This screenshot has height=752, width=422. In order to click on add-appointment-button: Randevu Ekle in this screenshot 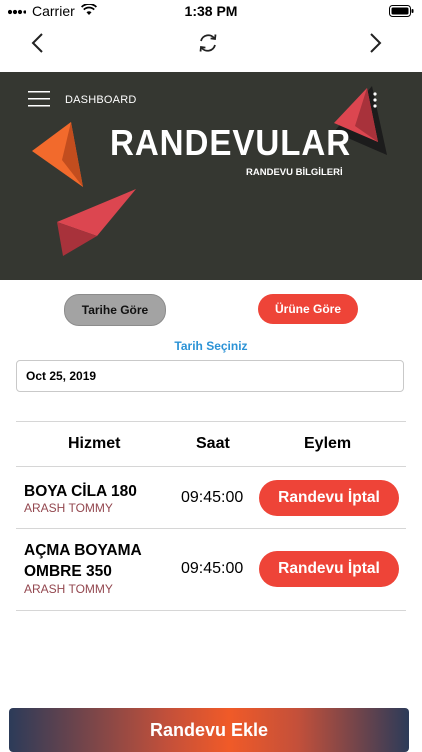, I will do `click(209, 730)`.